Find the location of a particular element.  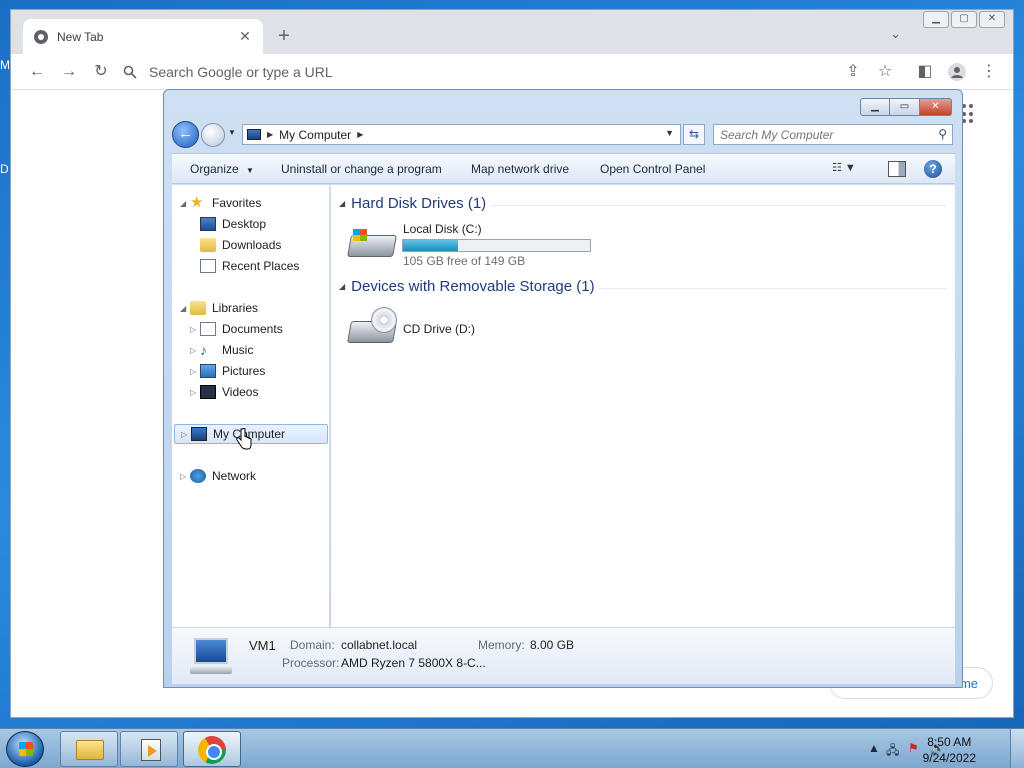

group-divider is located at coordinates (772, 288).